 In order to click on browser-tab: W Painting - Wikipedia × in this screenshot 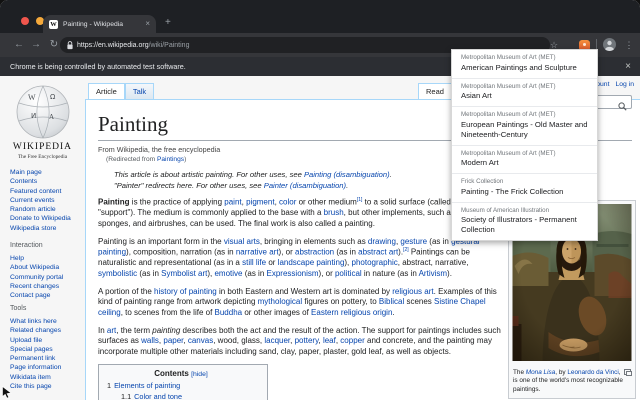, I will do `click(99, 24)`.